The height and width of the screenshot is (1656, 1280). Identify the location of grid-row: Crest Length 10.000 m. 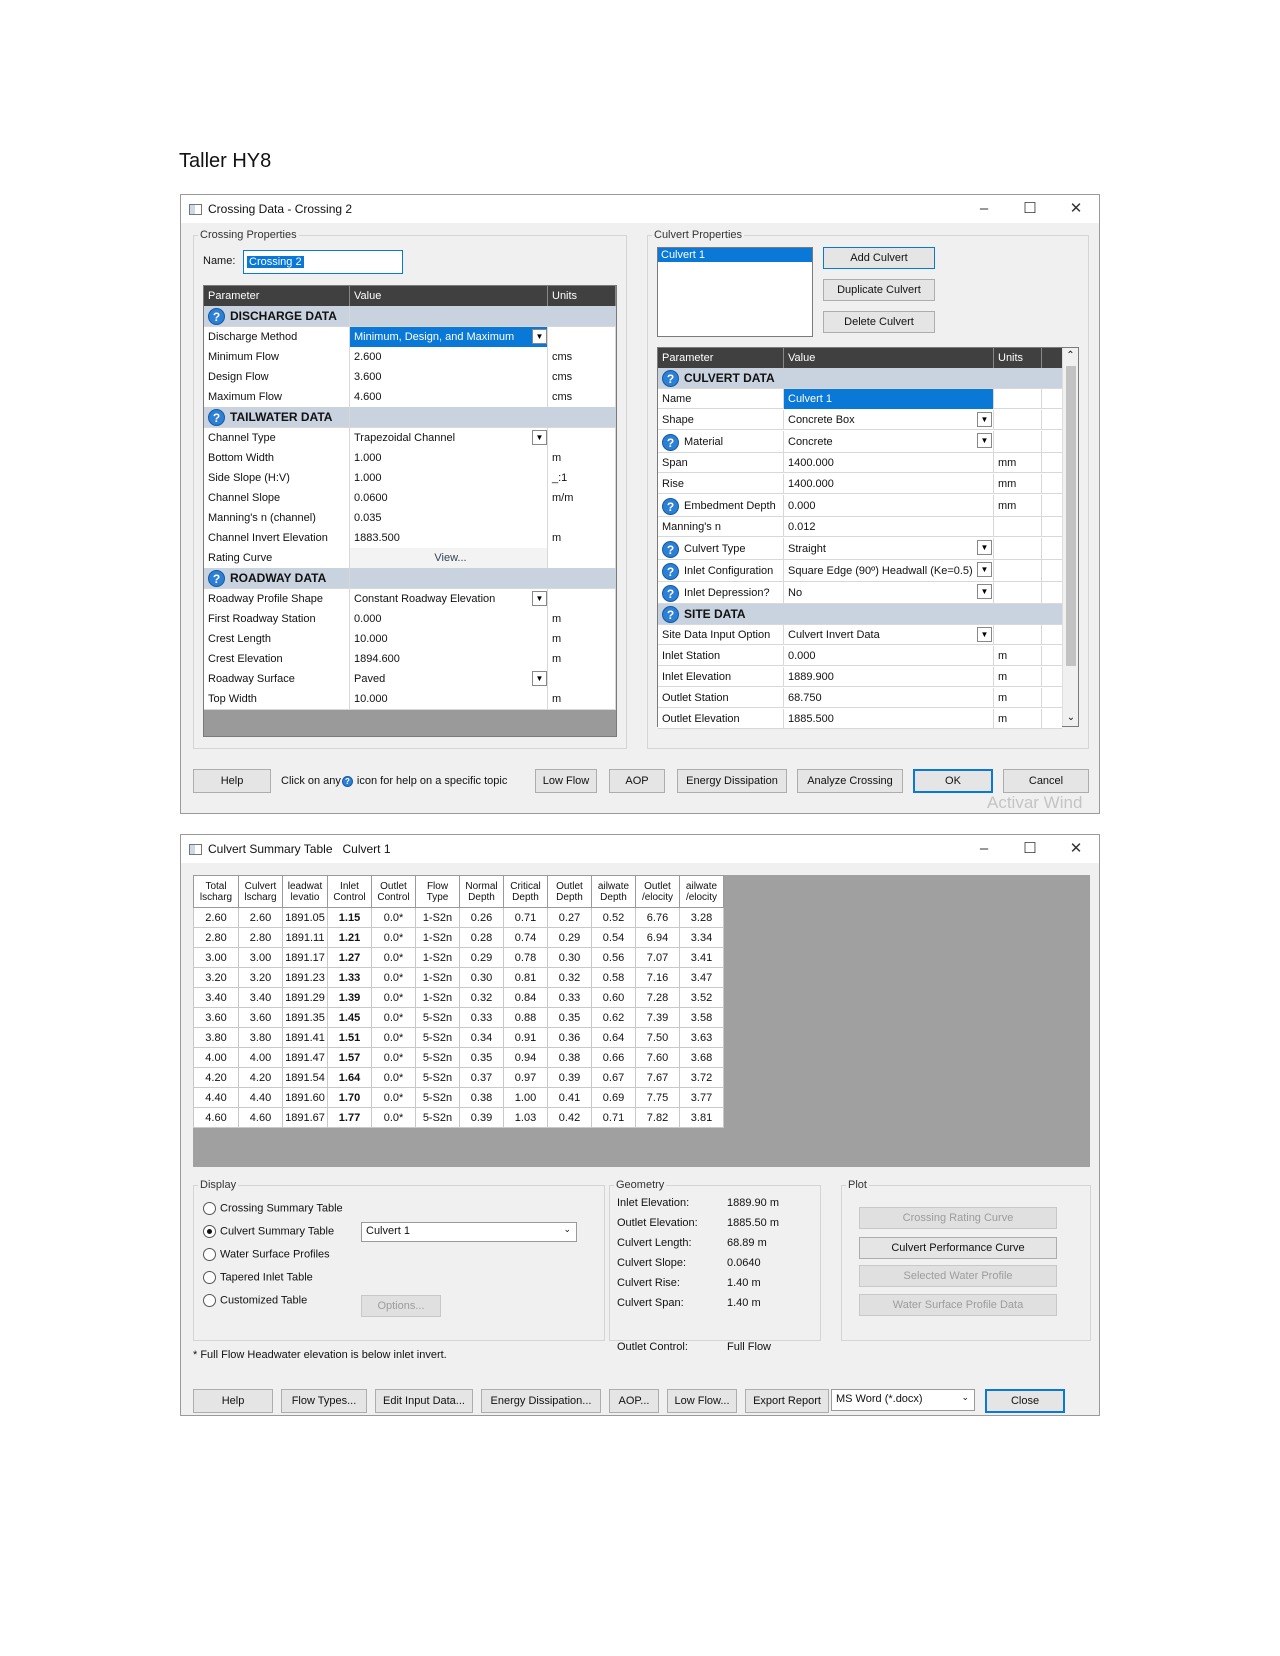
(410, 639).